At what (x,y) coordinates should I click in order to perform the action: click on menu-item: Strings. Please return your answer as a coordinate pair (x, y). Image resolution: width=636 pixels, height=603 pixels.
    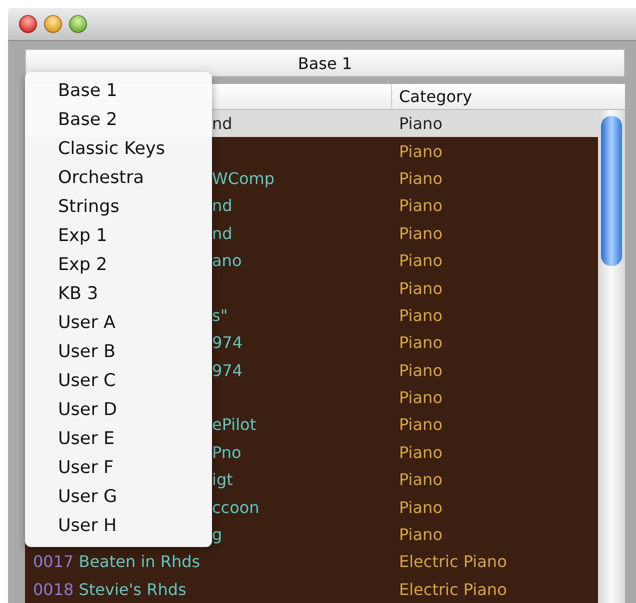
    Looking at the image, I should click on (118, 207).